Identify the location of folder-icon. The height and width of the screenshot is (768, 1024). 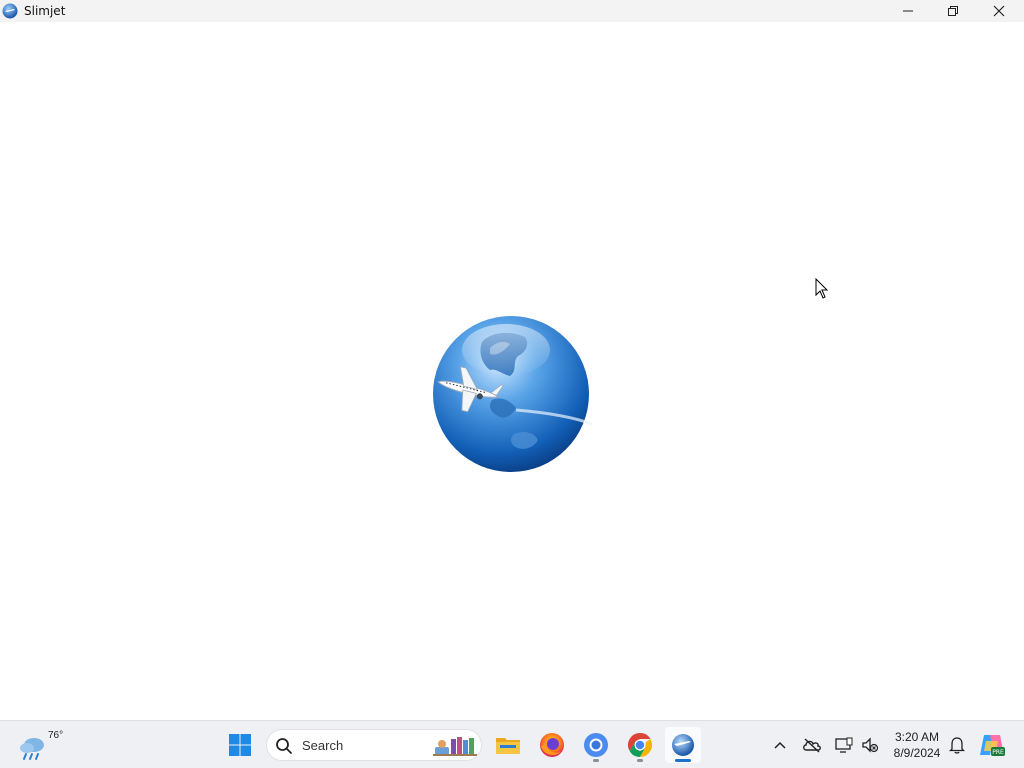
(508, 746).